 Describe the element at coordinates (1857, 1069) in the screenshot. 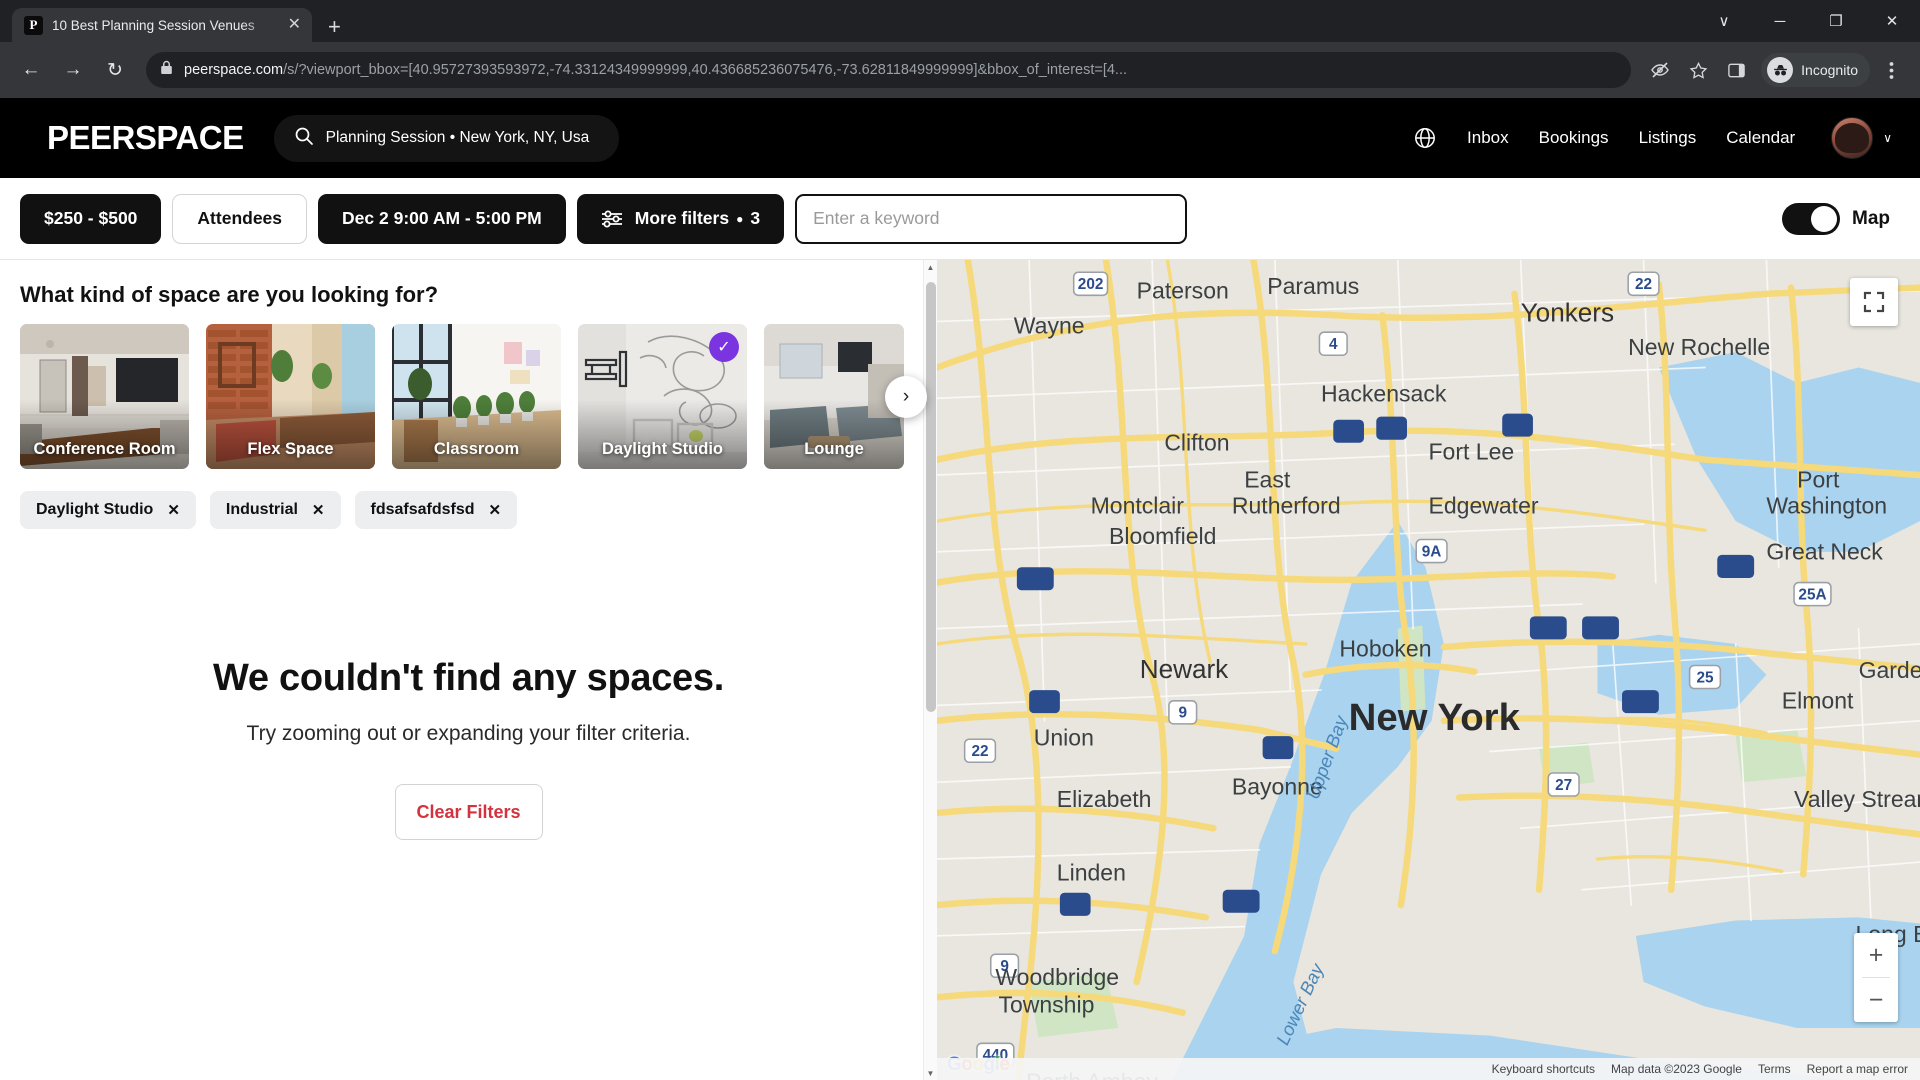

I see `report-map-error-link: Report a map error` at that location.